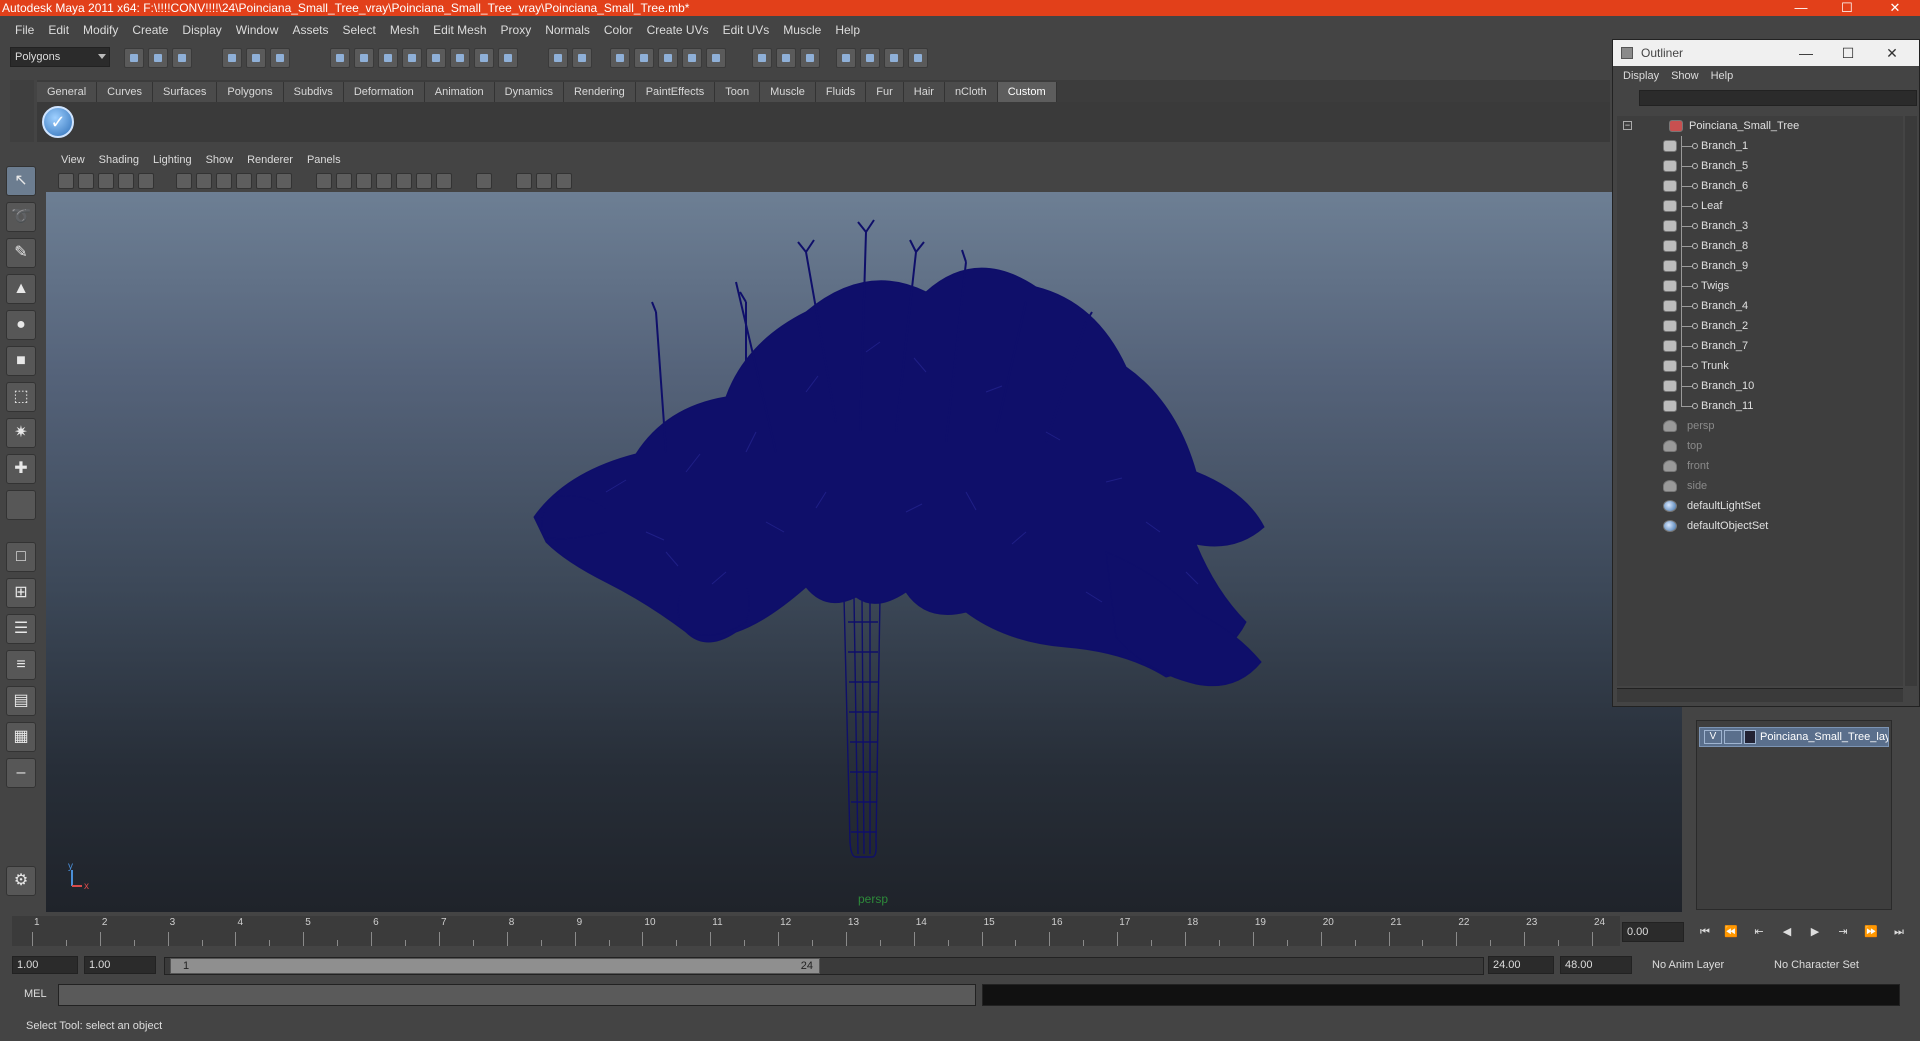  What do you see at coordinates (644, 58) in the screenshot?
I see `ipr-render-icon` at bounding box center [644, 58].